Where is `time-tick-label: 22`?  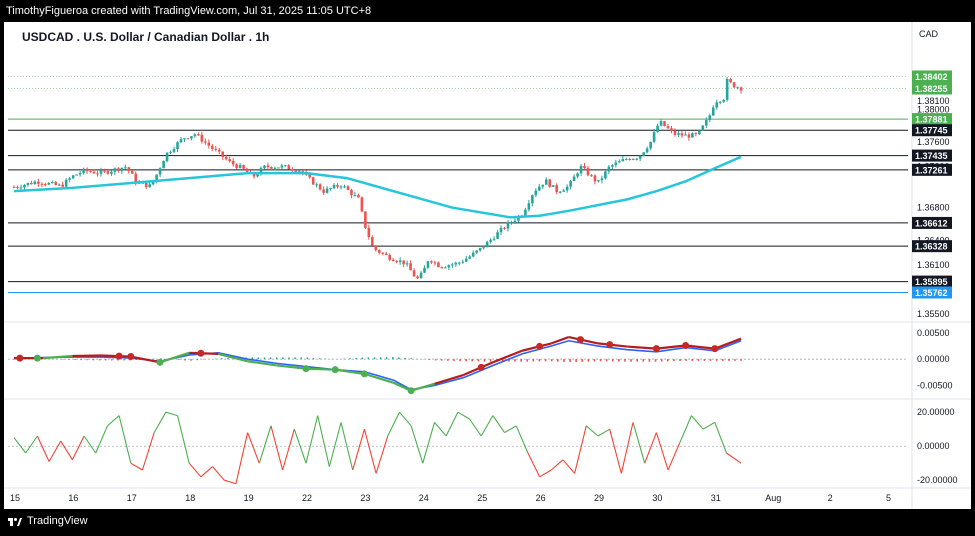
time-tick-label: 22 is located at coordinates (307, 498).